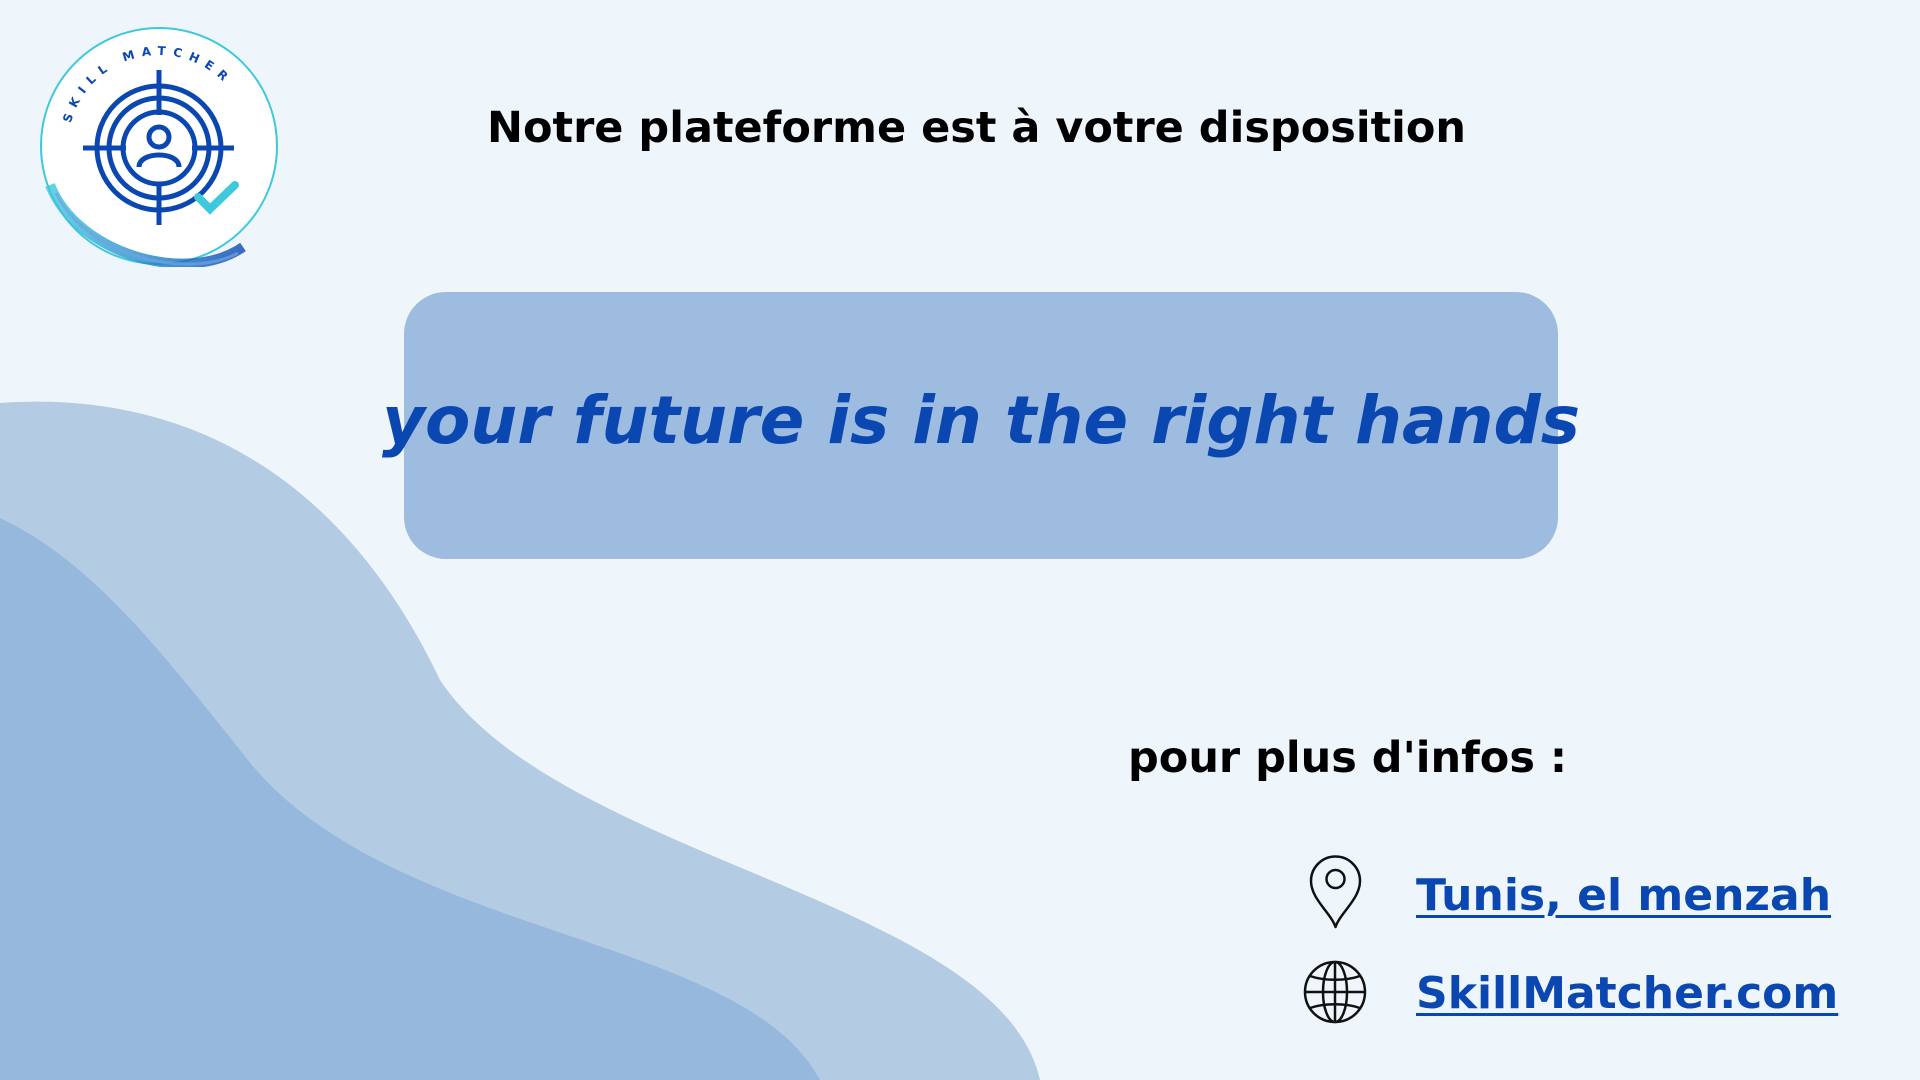 The height and width of the screenshot is (1080, 1920). What do you see at coordinates (1335, 892) in the screenshot?
I see `location-pin-icon` at bounding box center [1335, 892].